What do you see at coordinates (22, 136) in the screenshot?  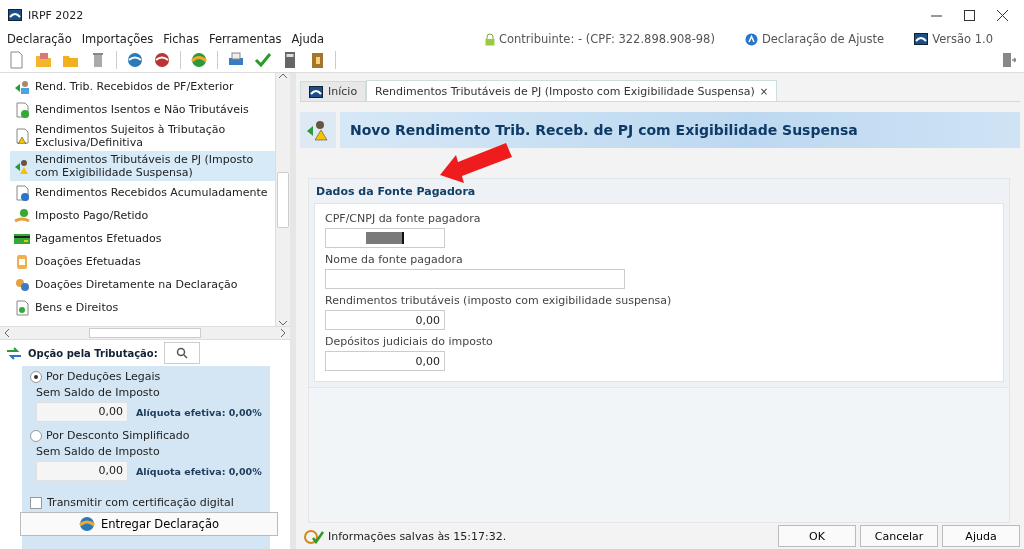 I see `document-warning-icon` at bounding box center [22, 136].